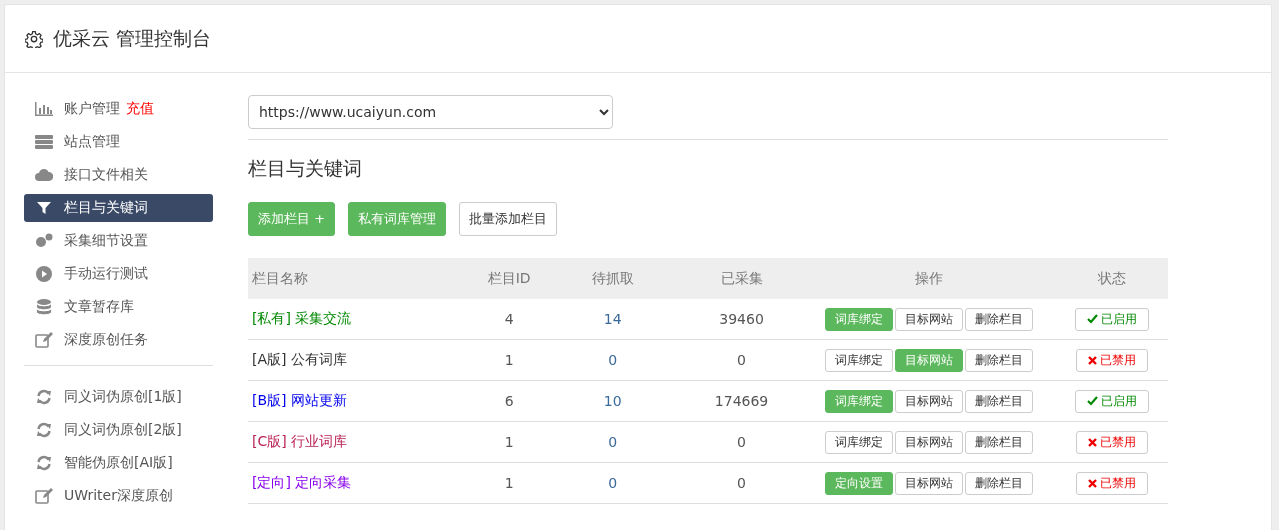  I want to click on filter-icon, so click(44, 208).